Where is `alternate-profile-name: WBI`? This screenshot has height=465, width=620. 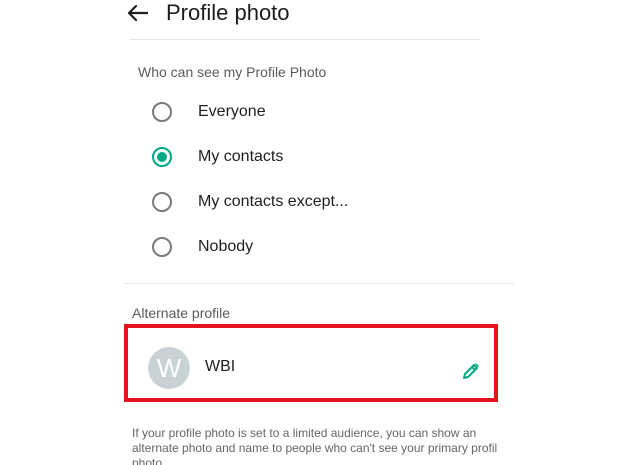 alternate-profile-name: WBI is located at coordinates (220, 366).